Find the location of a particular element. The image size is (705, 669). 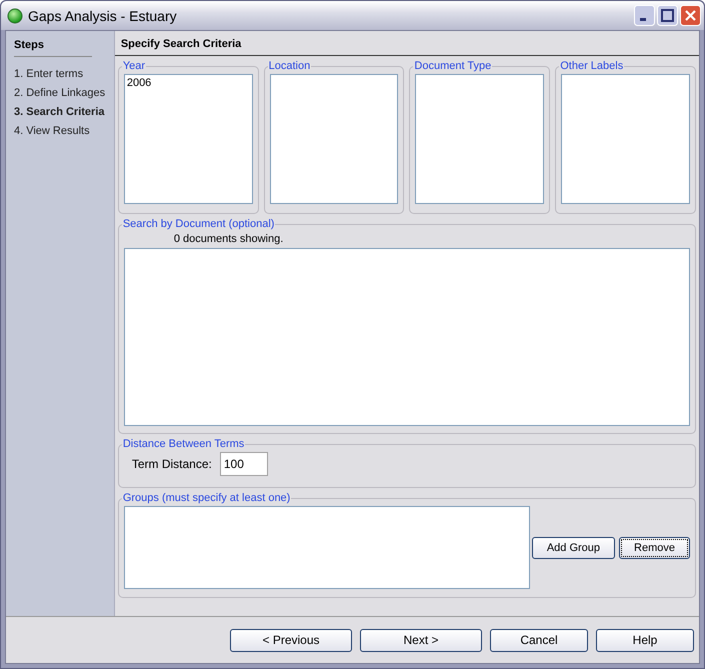

group-title: Year is located at coordinates (134, 66).